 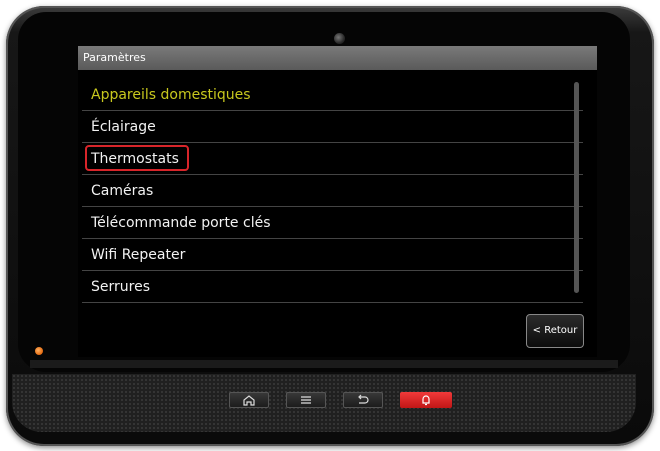 I want to click on back-button: < Retour, so click(x=555, y=331).